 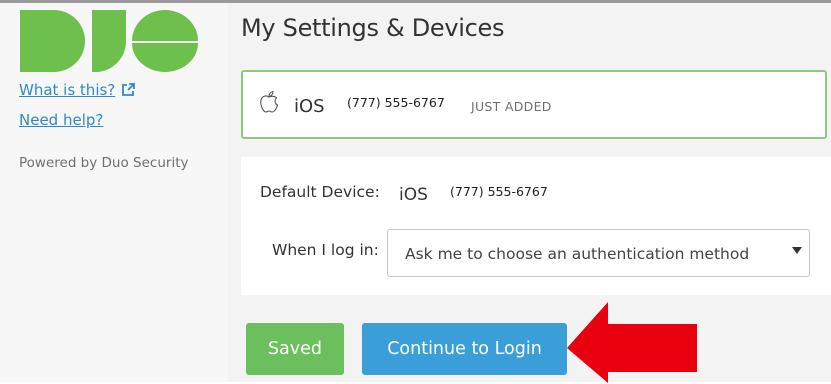 What do you see at coordinates (109, 41) in the screenshot?
I see `duo-logo` at bounding box center [109, 41].